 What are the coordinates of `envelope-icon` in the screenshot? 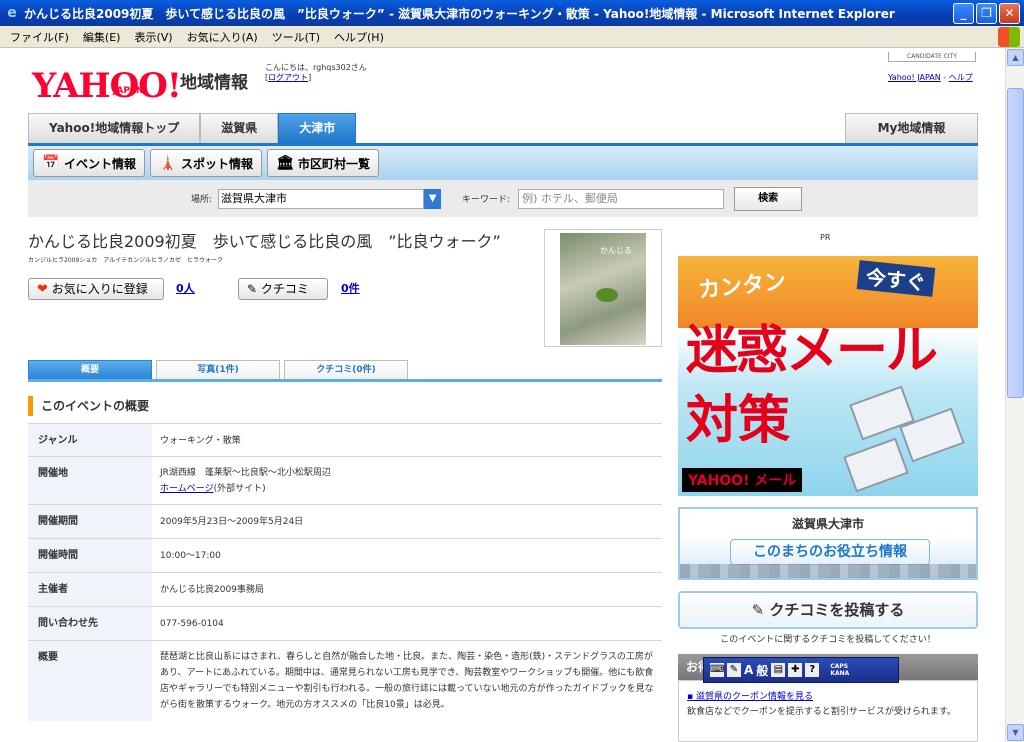 It's located at (876, 465).